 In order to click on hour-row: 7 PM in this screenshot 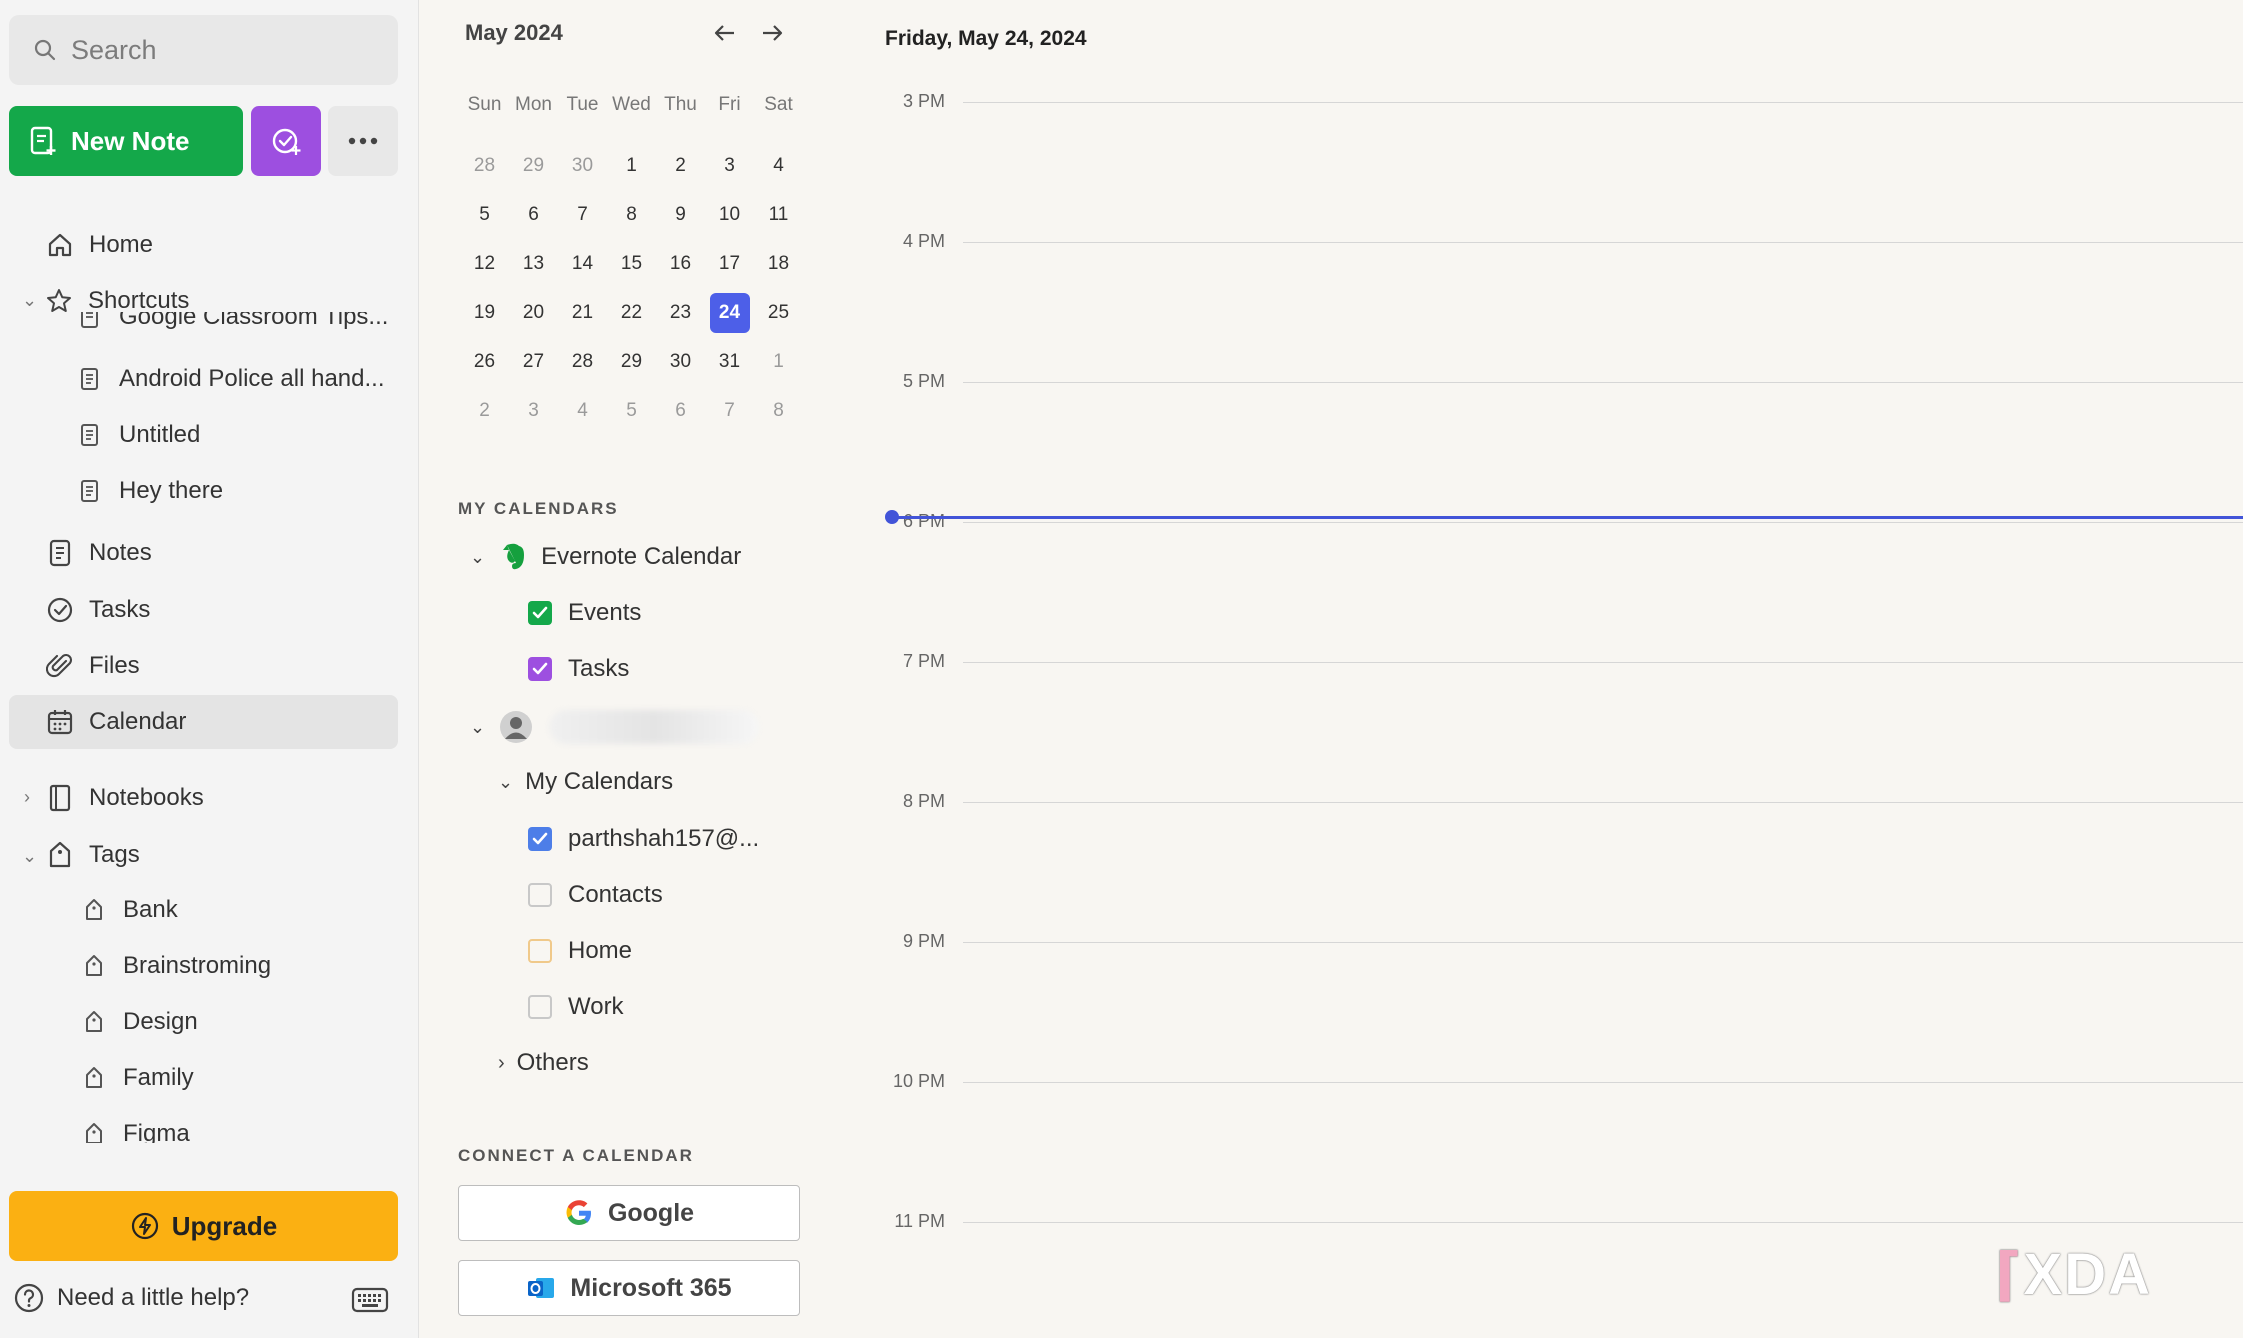, I will do `click(1546, 661)`.